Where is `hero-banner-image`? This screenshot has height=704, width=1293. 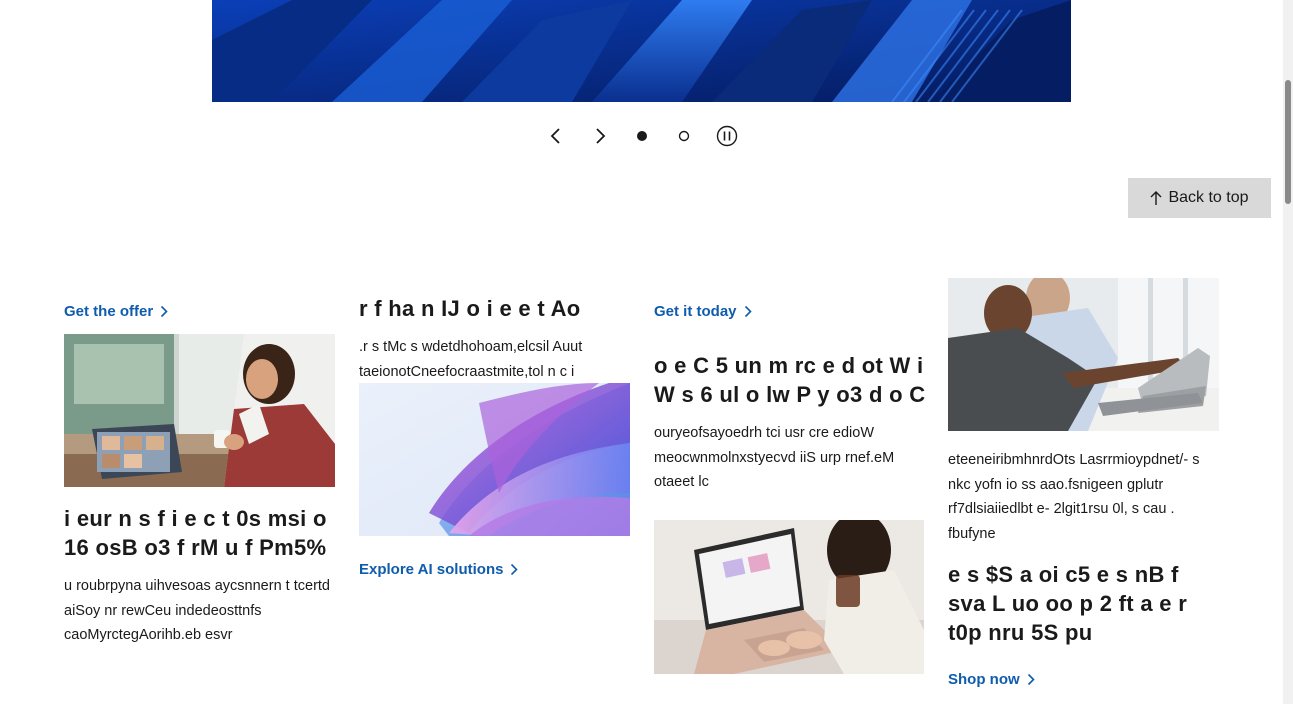 hero-banner-image is located at coordinates (641, 51).